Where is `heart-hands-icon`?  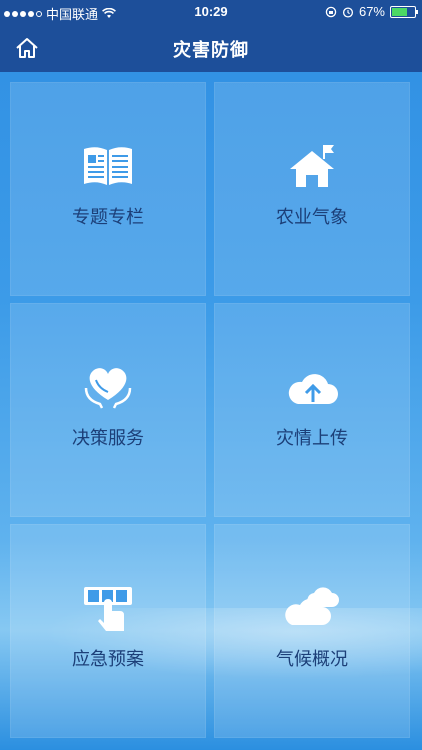 heart-hands-icon is located at coordinates (108, 388).